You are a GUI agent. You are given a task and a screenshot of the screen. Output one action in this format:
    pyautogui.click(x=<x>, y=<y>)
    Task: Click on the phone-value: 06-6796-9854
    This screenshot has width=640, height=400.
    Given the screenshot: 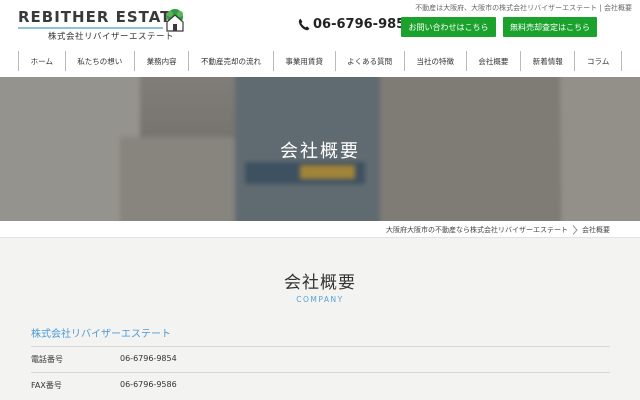 What is the action you would take?
    pyautogui.click(x=148, y=358)
    